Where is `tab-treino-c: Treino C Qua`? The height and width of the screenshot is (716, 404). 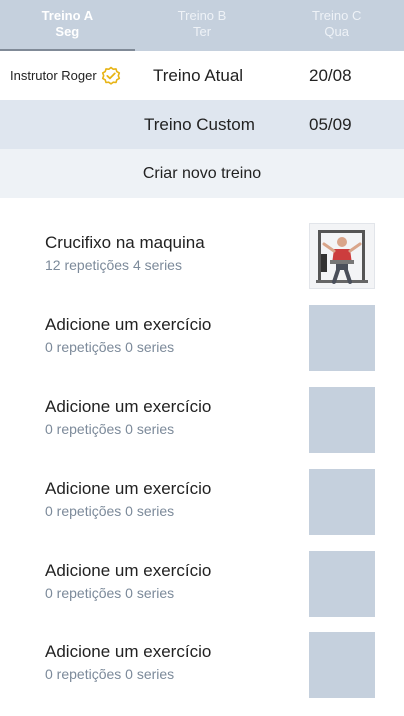
tab-treino-c: Treino C Qua is located at coordinates (336, 25).